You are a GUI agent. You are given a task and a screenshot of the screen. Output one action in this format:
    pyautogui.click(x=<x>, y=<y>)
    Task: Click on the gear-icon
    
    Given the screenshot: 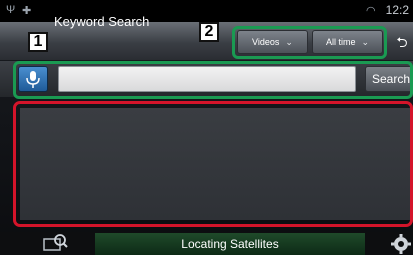 What is the action you would take?
    pyautogui.click(x=401, y=244)
    